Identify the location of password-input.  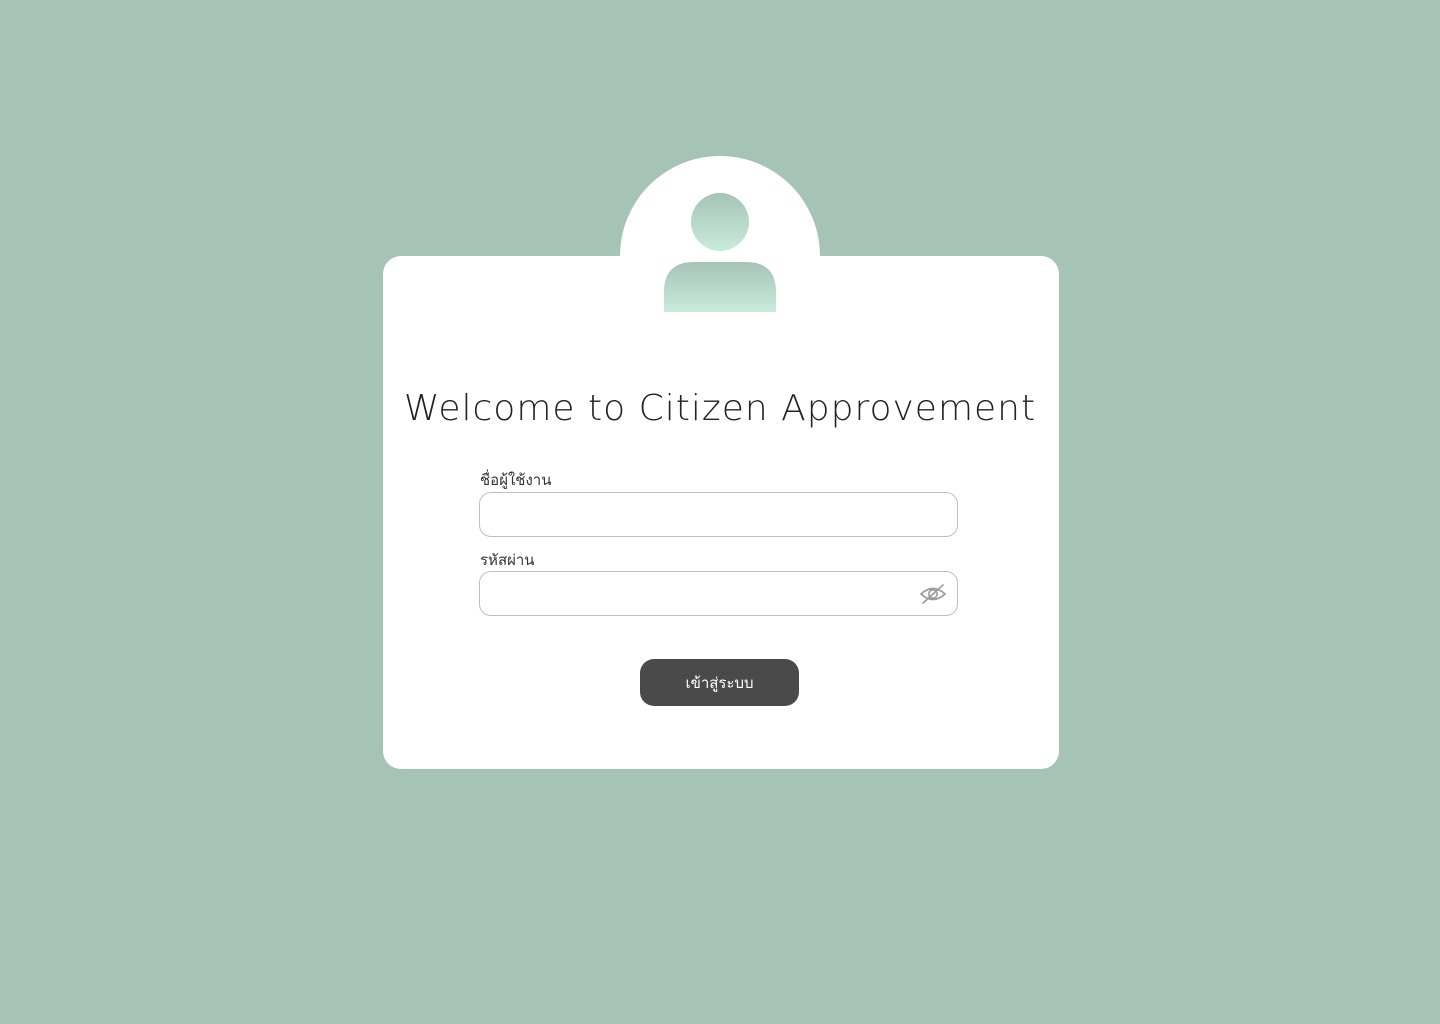
(718, 593).